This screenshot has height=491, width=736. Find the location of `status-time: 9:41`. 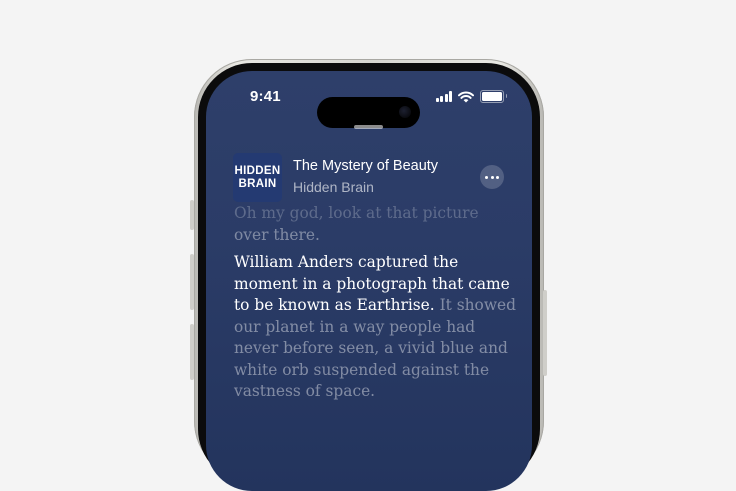

status-time: 9:41 is located at coordinates (265, 96).